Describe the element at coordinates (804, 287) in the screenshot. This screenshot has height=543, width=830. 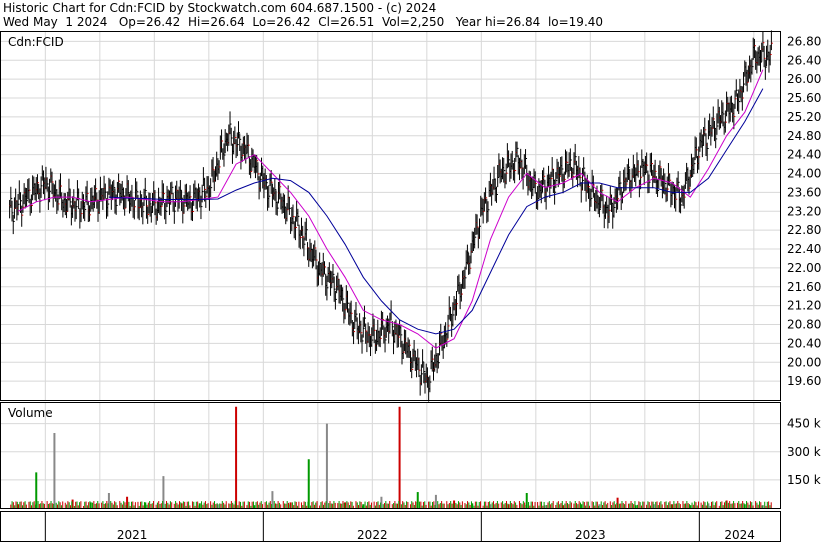
I see `price-tick-label: 21.60` at that location.